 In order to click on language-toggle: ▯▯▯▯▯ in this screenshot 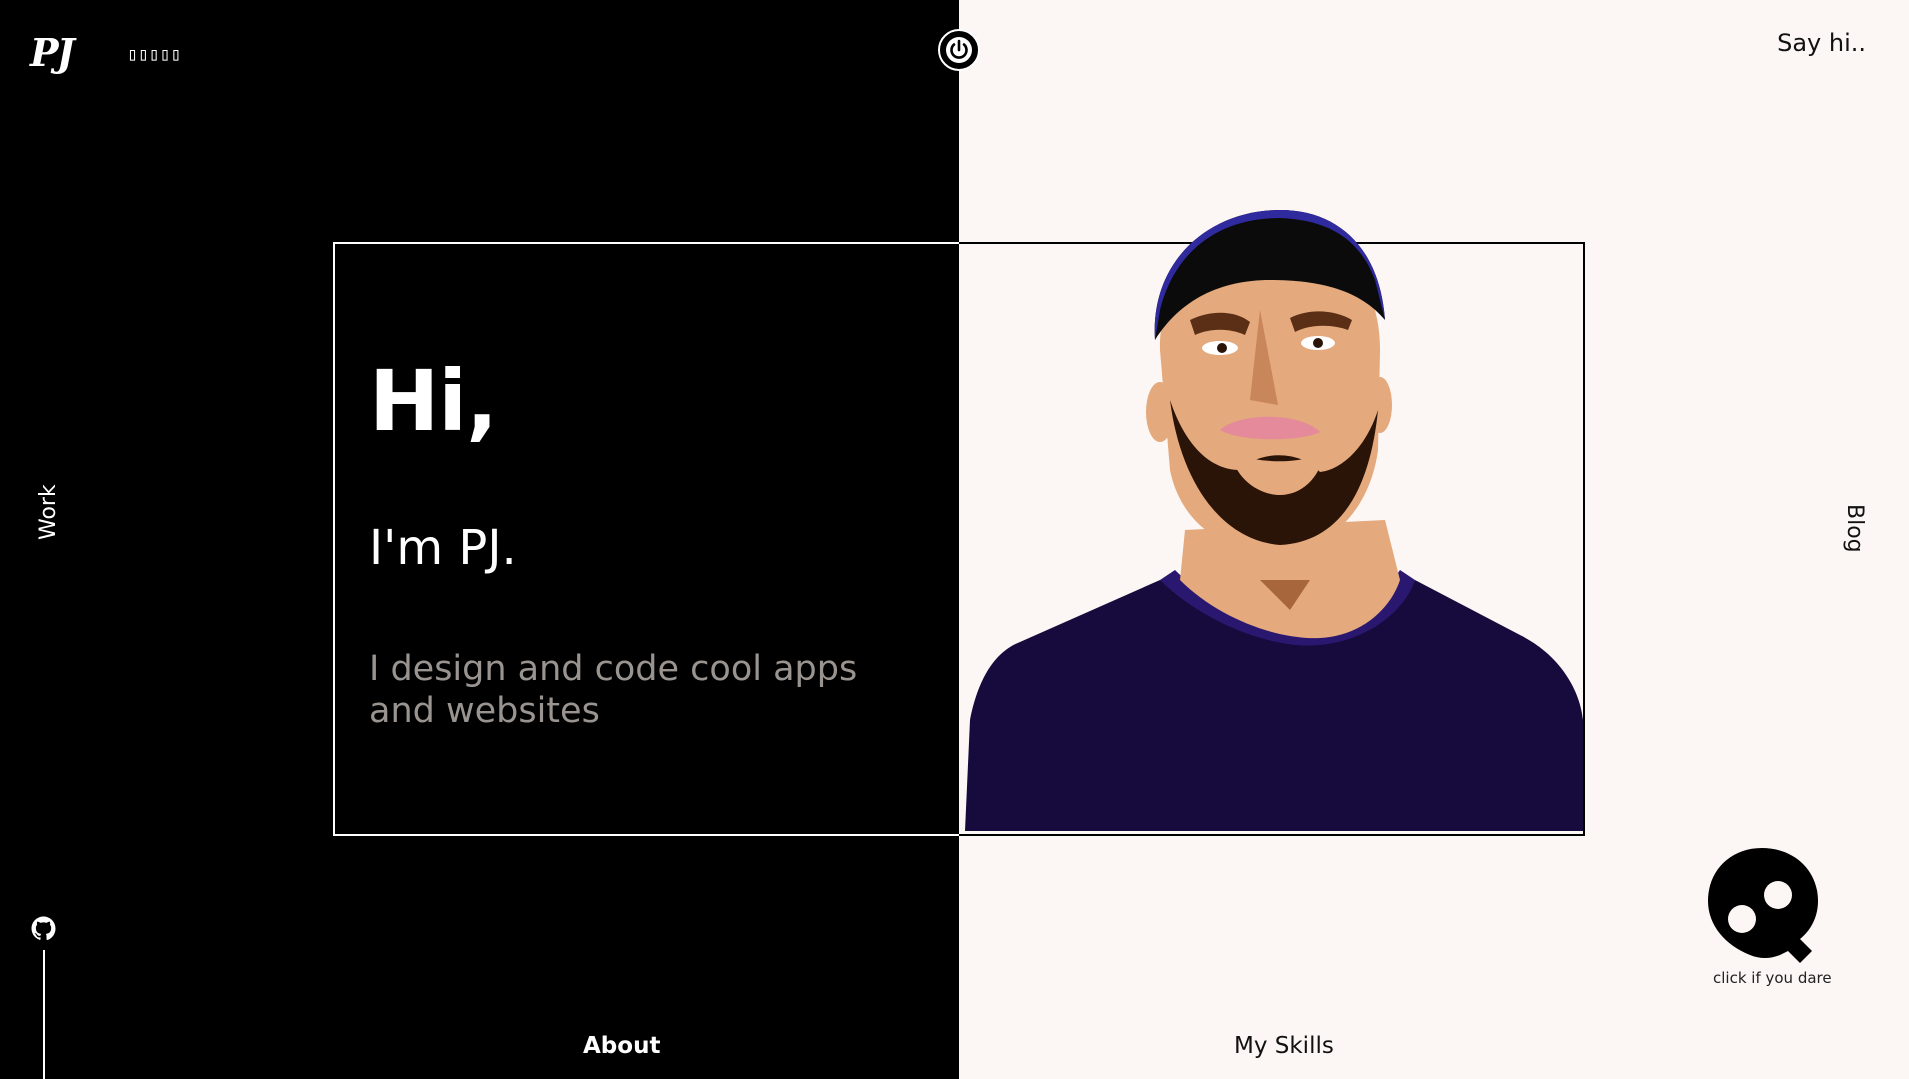, I will do `click(154, 54)`.